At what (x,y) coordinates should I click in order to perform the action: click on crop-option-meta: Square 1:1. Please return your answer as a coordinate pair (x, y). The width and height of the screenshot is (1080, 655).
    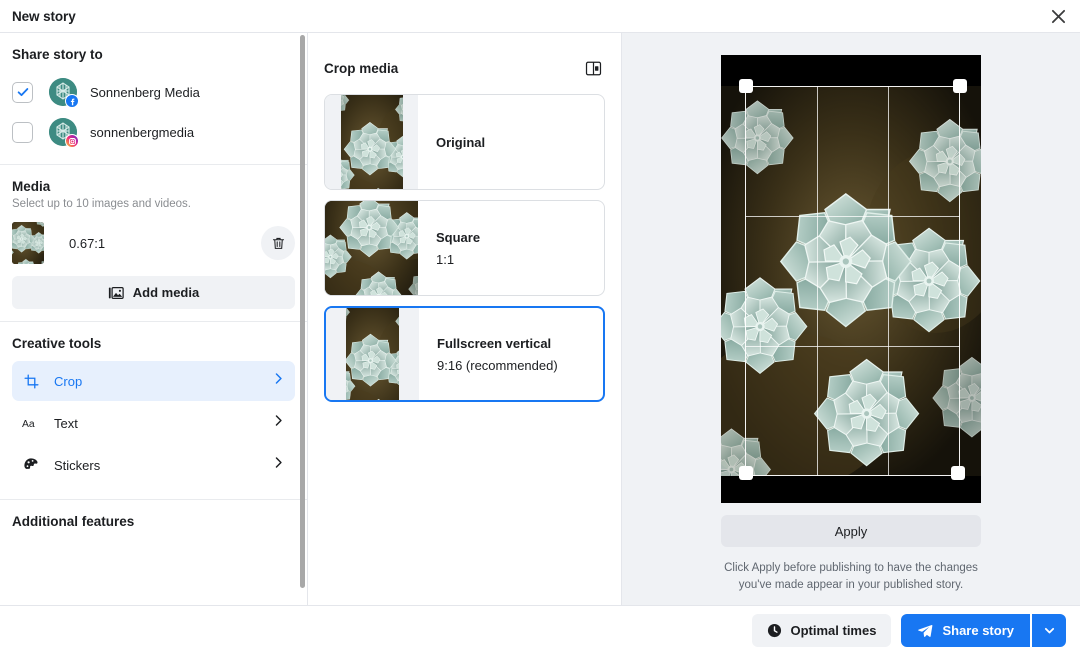
    Looking at the image, I should click on (511, 248).